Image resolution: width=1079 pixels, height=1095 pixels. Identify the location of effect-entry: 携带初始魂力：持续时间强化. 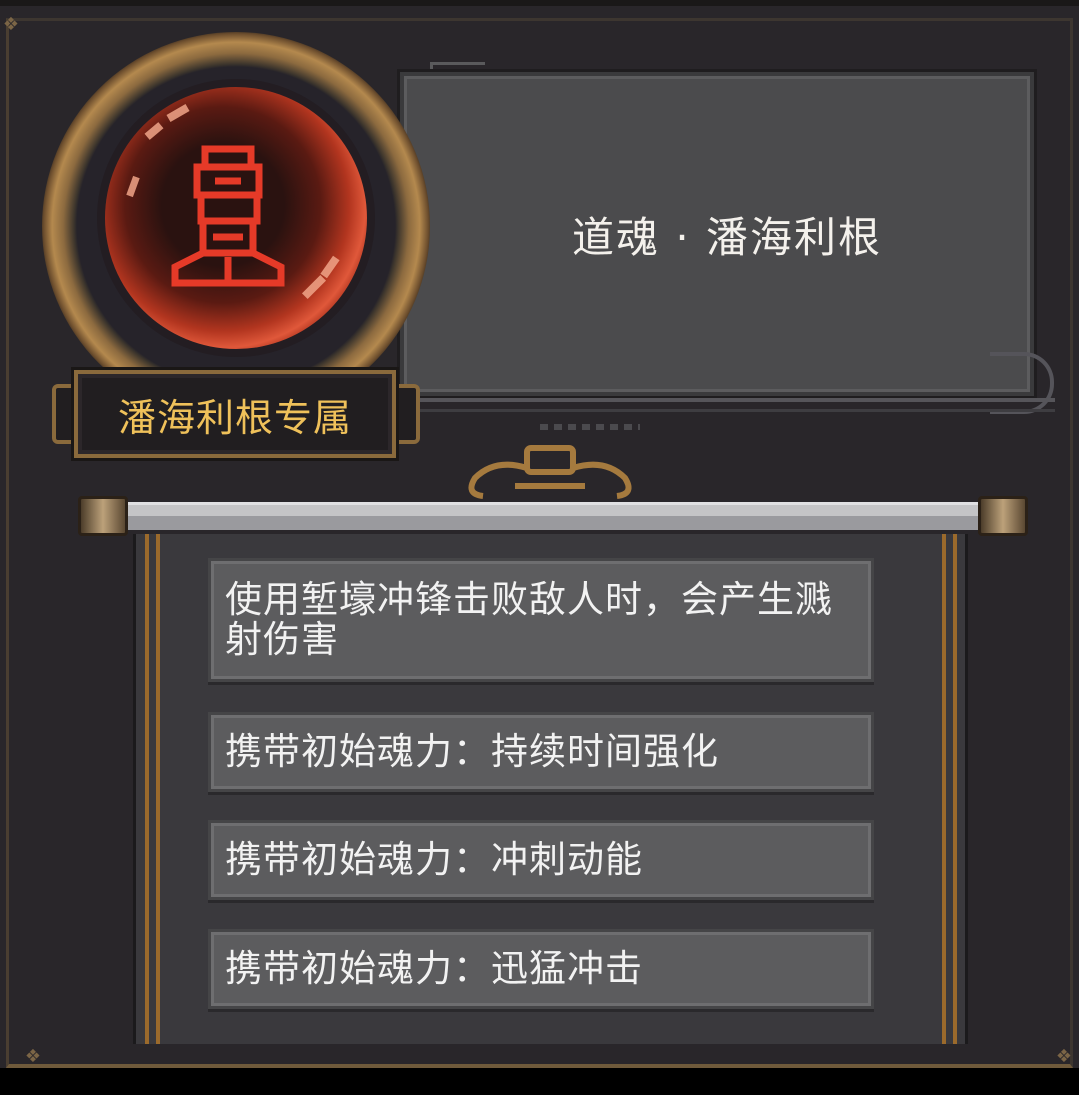
(541, 752).